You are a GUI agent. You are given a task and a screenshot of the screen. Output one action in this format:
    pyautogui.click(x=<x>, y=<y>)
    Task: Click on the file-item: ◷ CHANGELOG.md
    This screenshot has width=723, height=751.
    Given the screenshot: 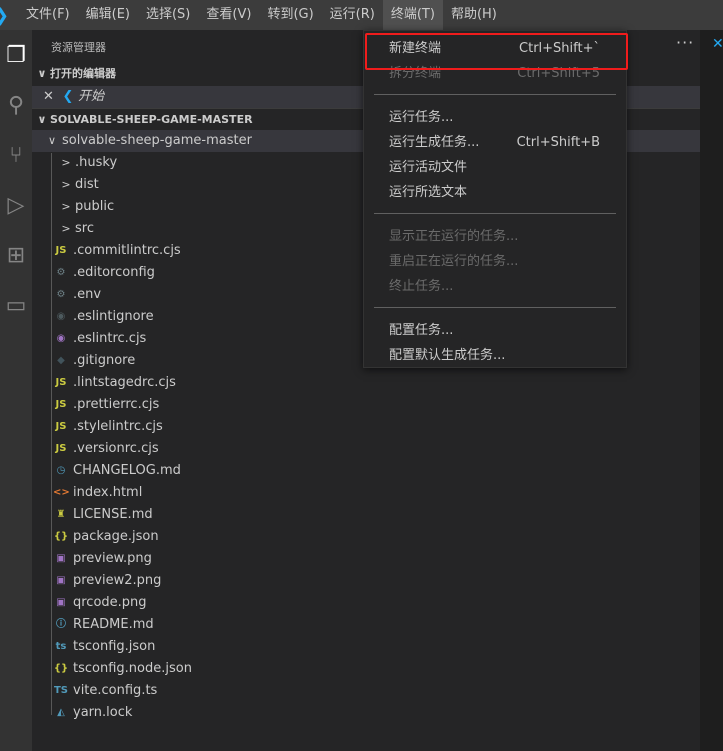 What is the action you would take?
    pyautogui.click(x=366, y=471)
    